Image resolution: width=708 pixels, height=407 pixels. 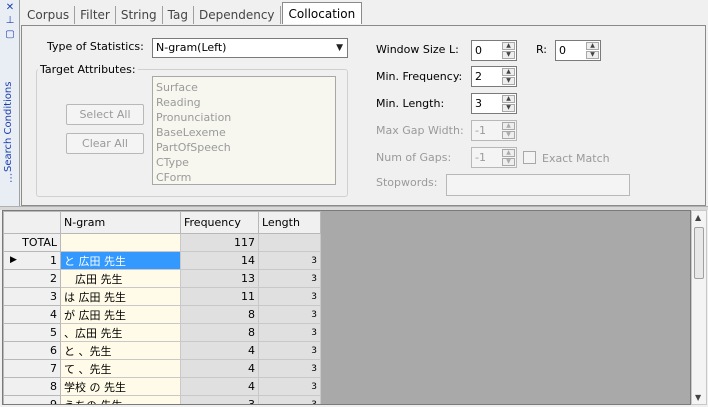 What do you see at coordinates (480, 130) in the screenshot?
I see `max-gap-width-value: -1` at bounding box center [480, 130].